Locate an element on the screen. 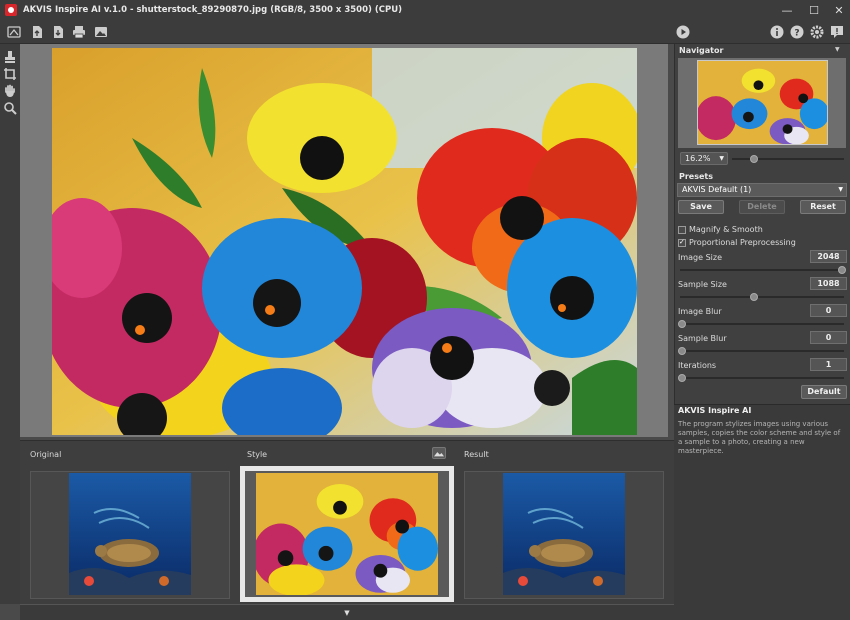 The height and width of the screenshot is (620, 850). app-logo-icon is located at coordinates (11, 10).